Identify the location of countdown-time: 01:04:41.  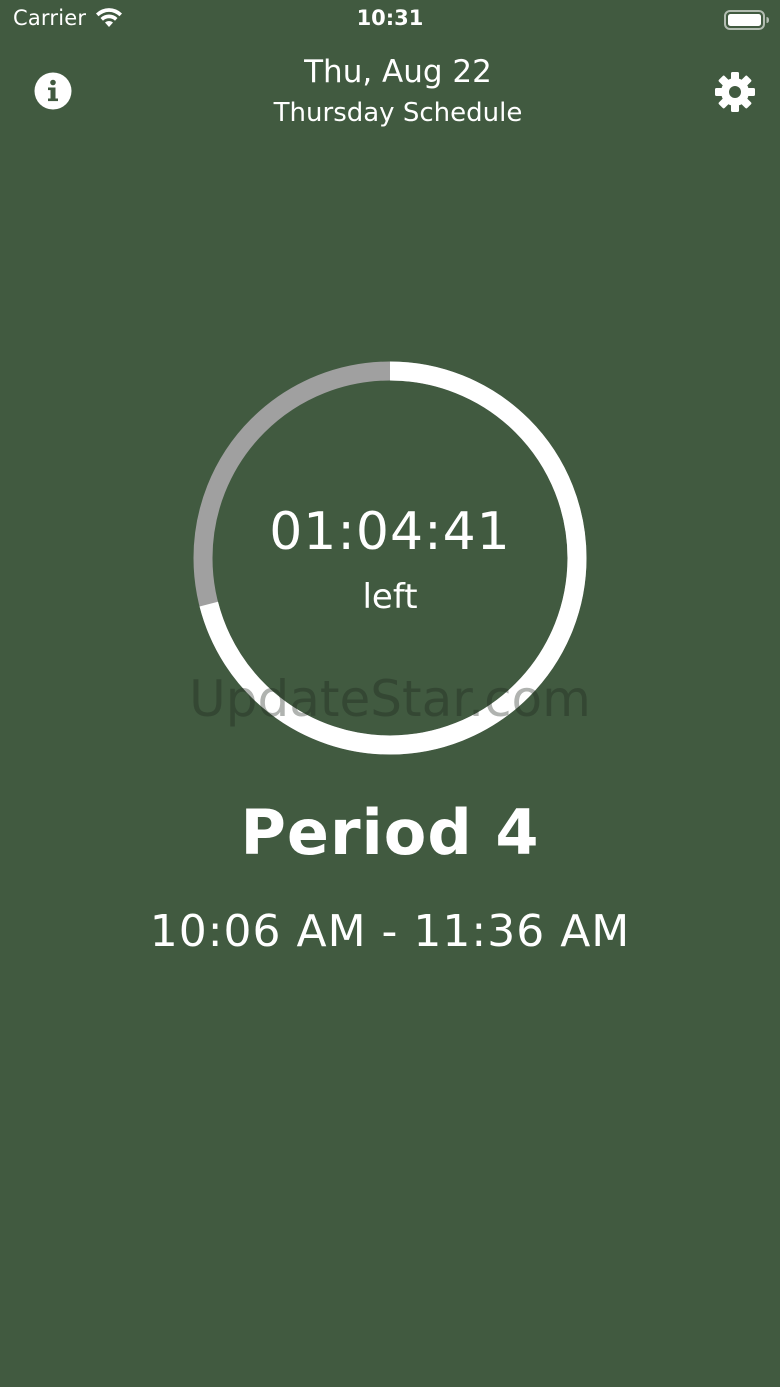
(390, 532).